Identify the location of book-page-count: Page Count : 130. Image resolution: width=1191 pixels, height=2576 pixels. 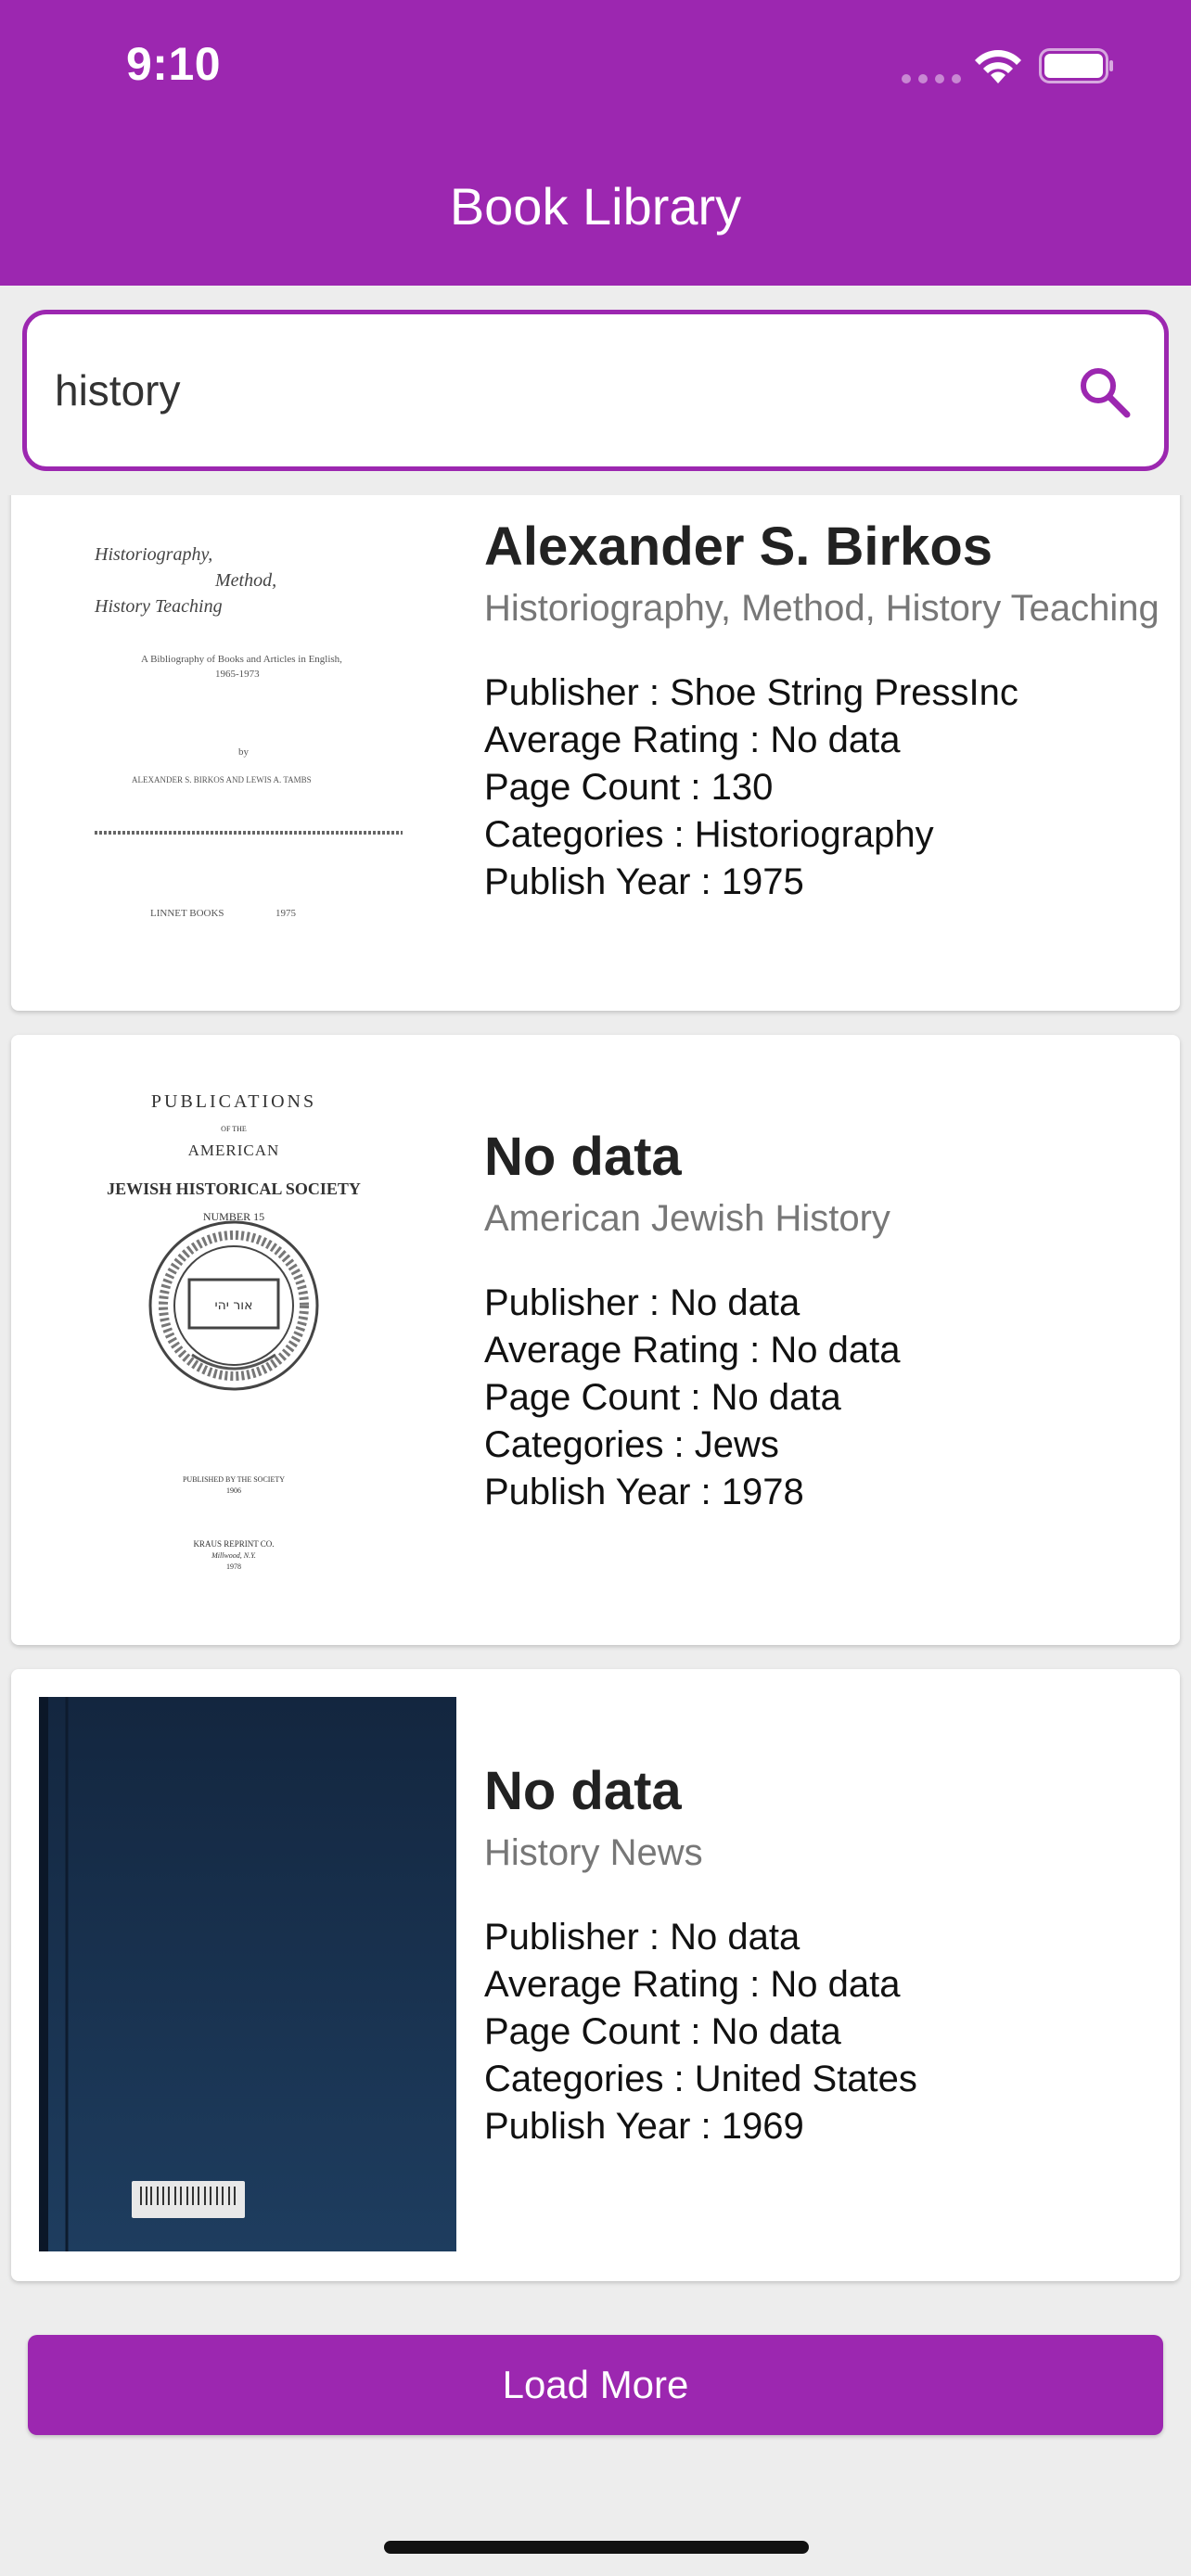
(629, 787).